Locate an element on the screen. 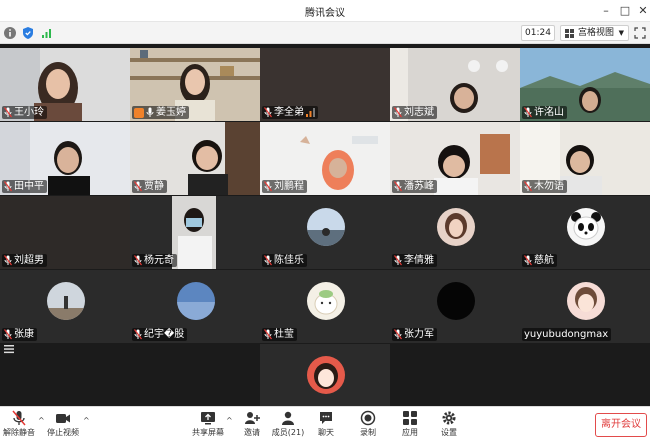 The height and width of the screenshot is (441, 650). video-tile: 刘志斌 is located at coordinates (455, 84).